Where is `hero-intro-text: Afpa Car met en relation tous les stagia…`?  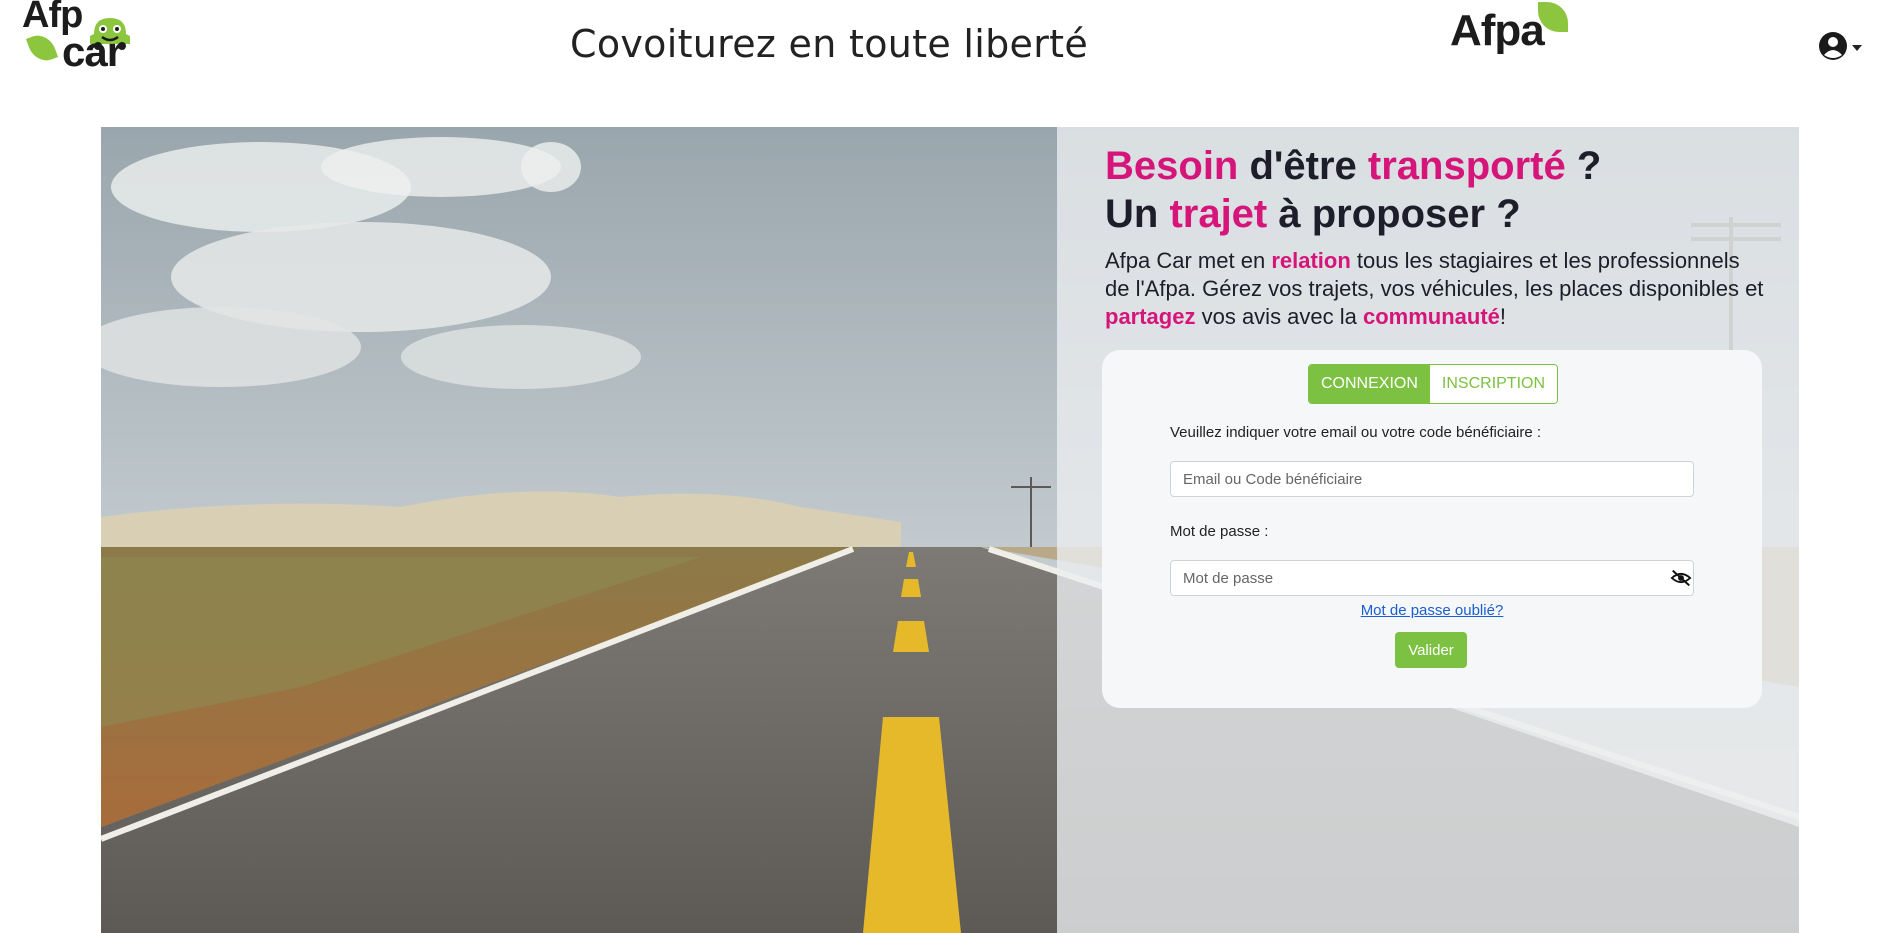
hero-intro-text: Afpa Car met en relation tous les stagia… is located at coordinates (1434, 288).